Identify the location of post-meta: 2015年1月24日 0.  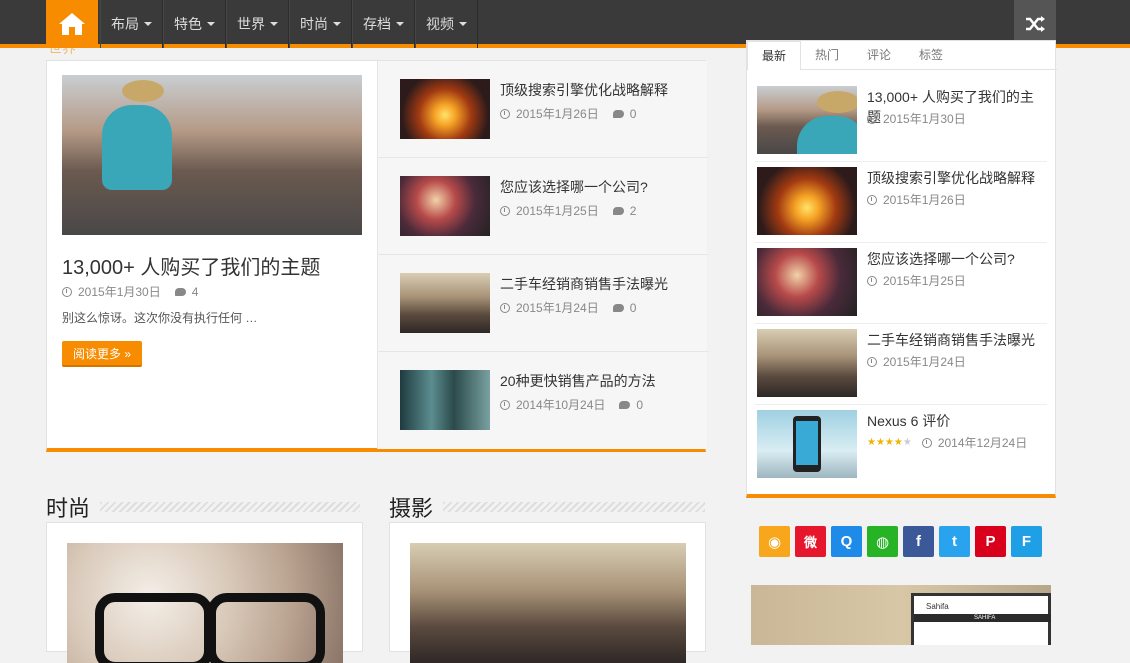
(568, 307).